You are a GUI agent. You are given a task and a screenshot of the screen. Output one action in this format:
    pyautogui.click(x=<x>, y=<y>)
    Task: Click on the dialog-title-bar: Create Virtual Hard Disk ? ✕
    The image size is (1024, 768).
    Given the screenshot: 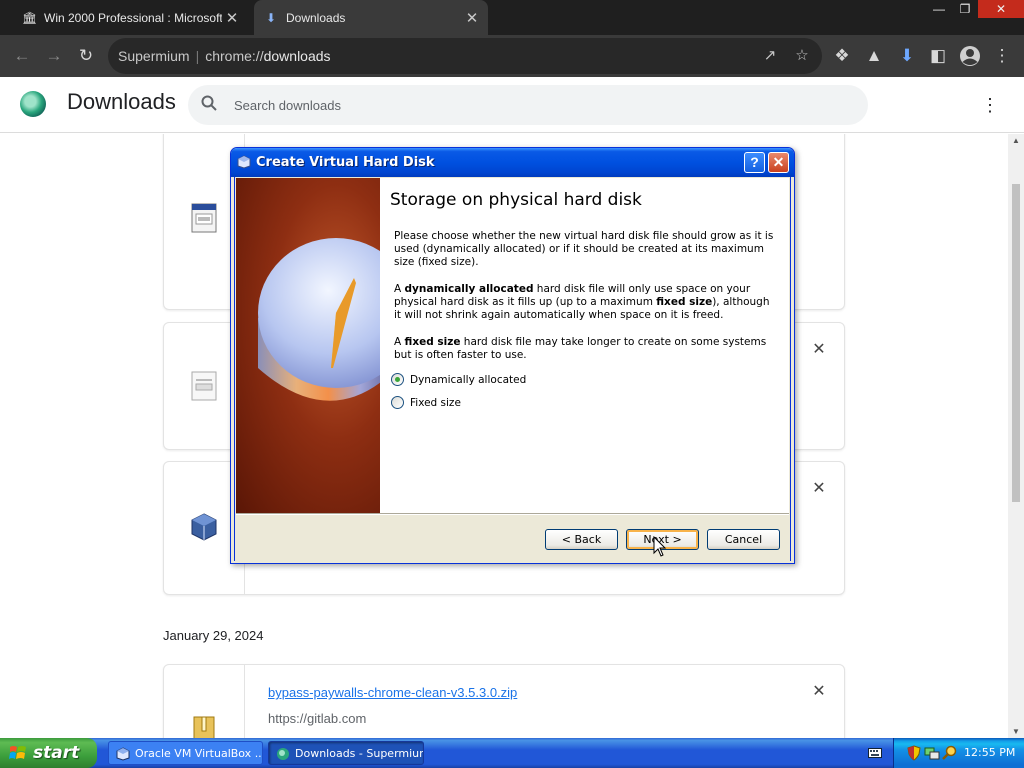 What is the action you would take?
    pyautogui.click(x=512, y=162)
    